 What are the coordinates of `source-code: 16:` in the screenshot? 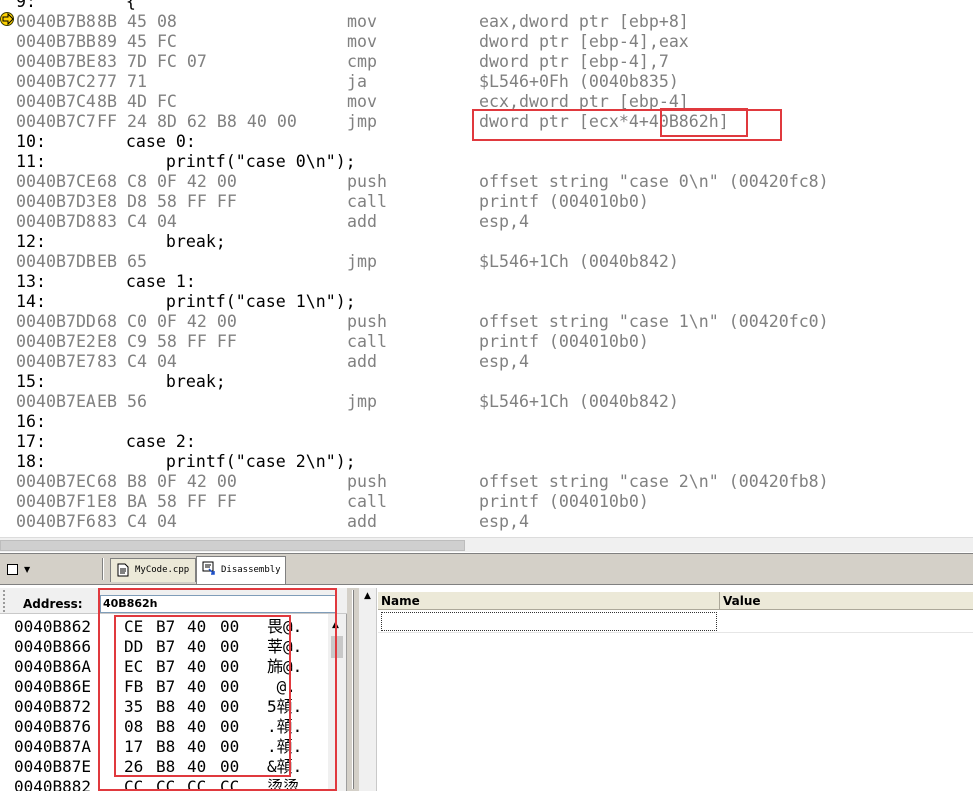 It's located at (31, 421).